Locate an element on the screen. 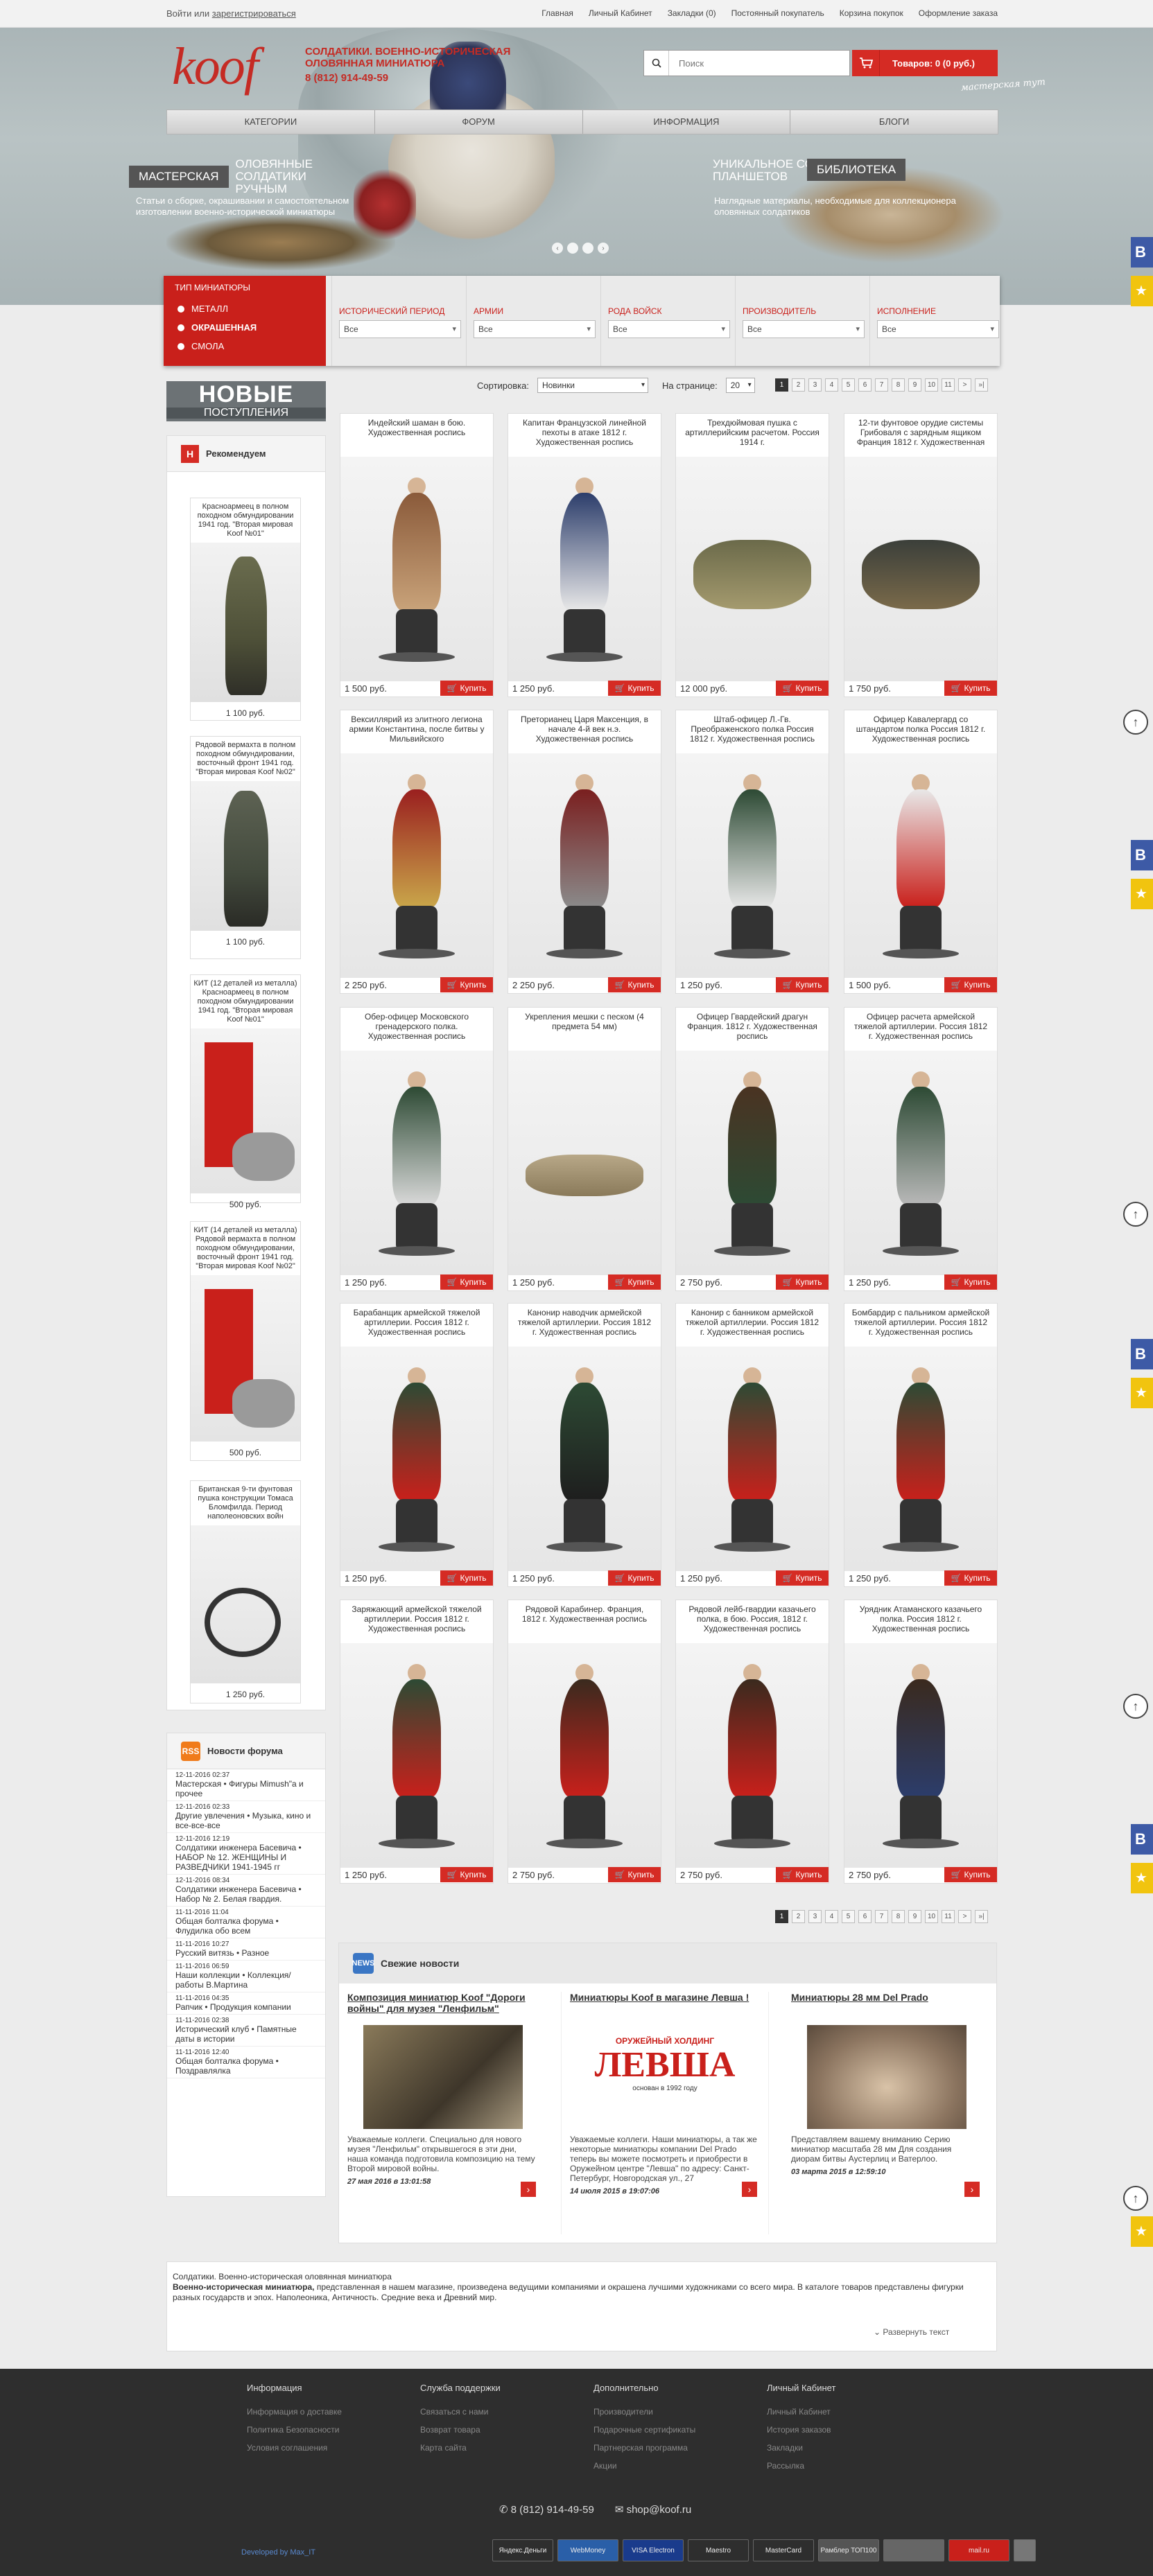  promo-workshop: Мастерская оловянные солдатики ручным is located at coordinates (245, 176).